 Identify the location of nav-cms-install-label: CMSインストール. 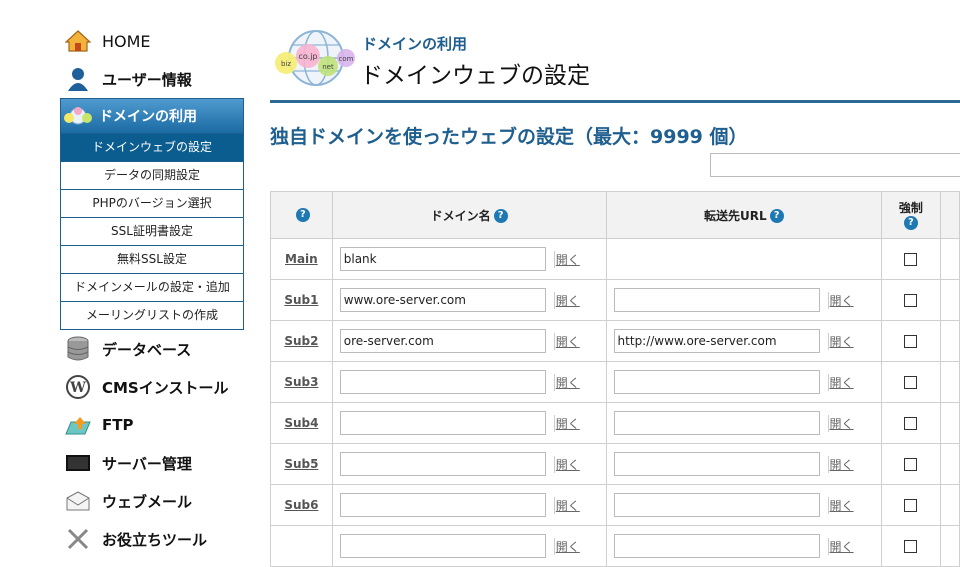
(165, 387).